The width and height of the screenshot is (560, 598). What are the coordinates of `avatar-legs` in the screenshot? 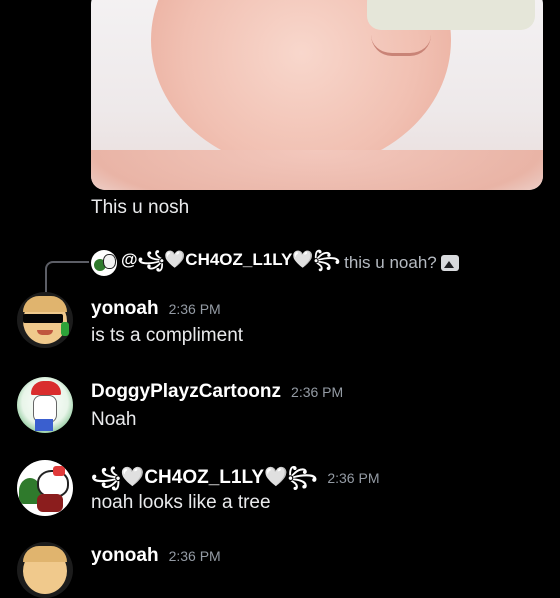 It's located at (44, 425).